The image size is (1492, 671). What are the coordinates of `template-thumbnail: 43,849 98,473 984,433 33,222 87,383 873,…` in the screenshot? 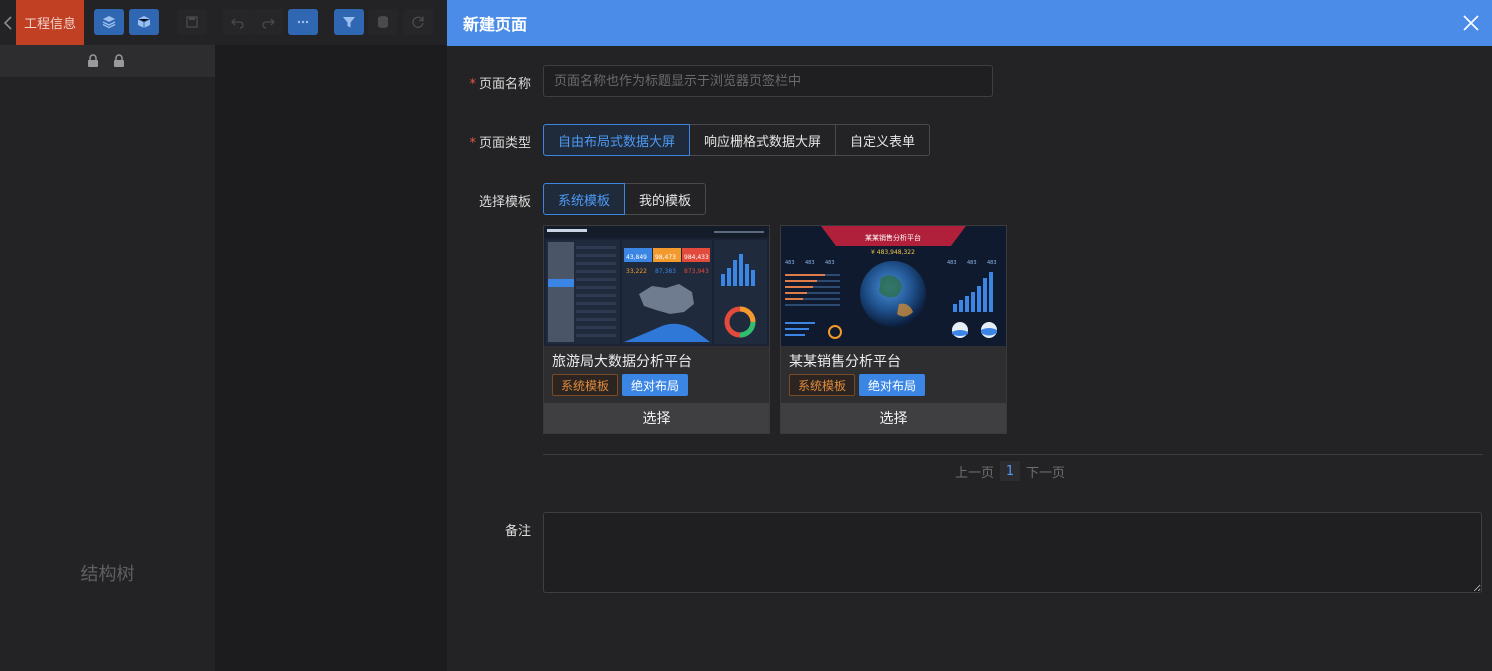 It's located at (656, 286).